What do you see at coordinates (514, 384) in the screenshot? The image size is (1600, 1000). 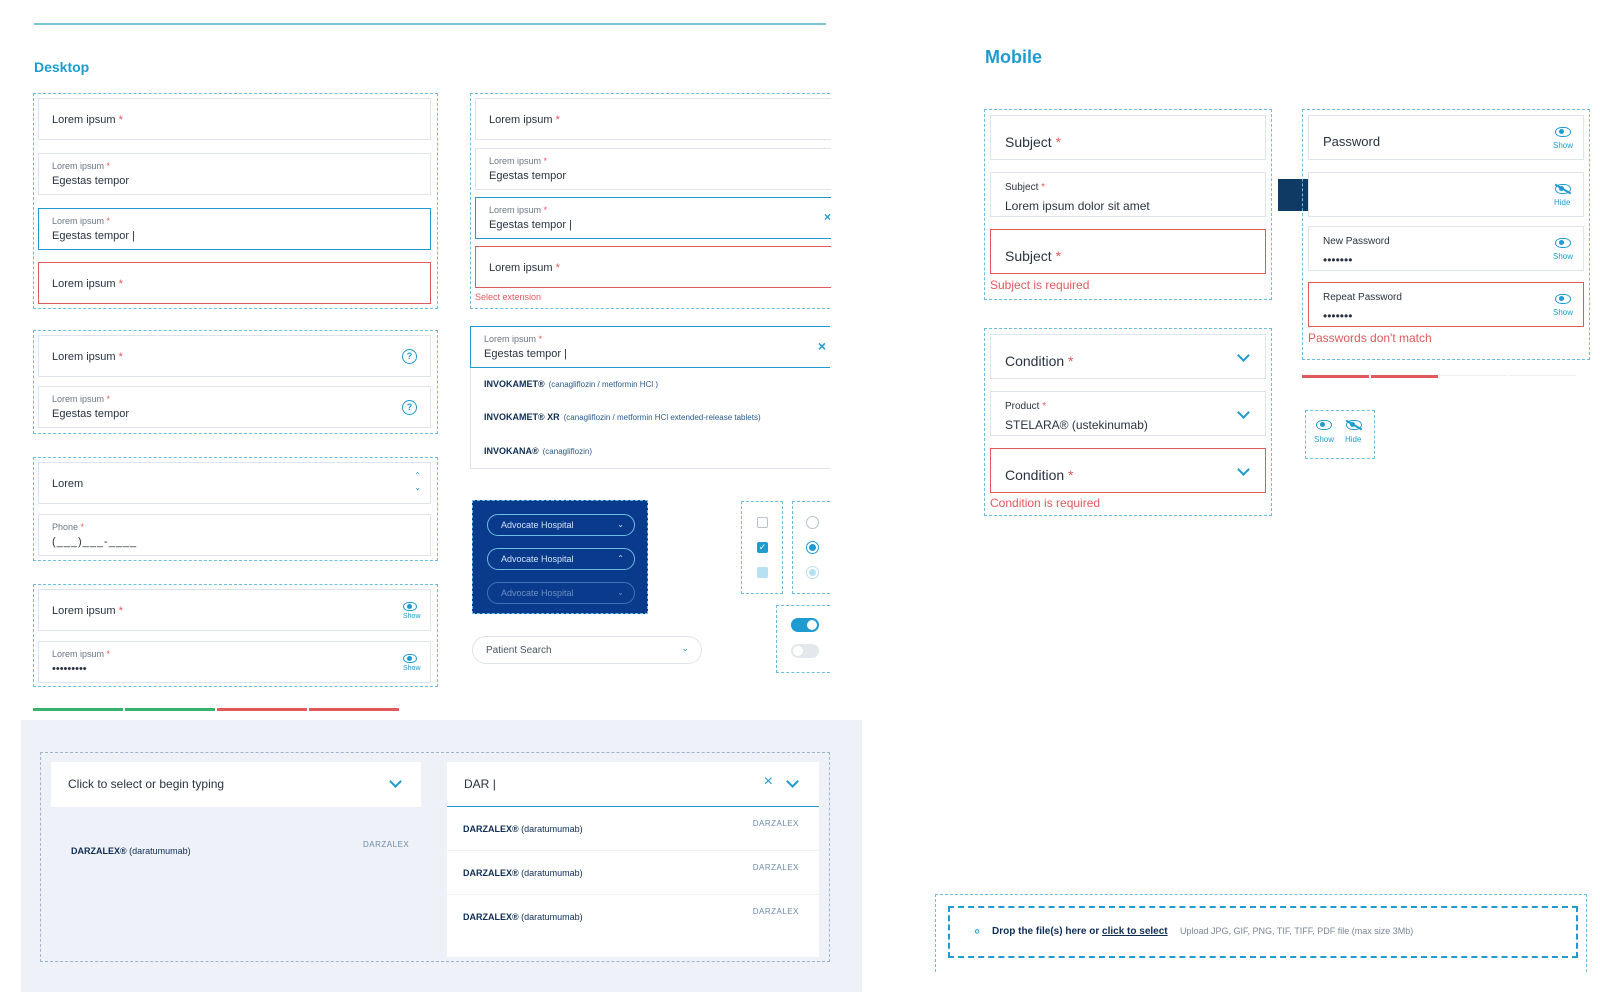 I see `option-name: INVOKAMET®` at bounding box center [514, 384].